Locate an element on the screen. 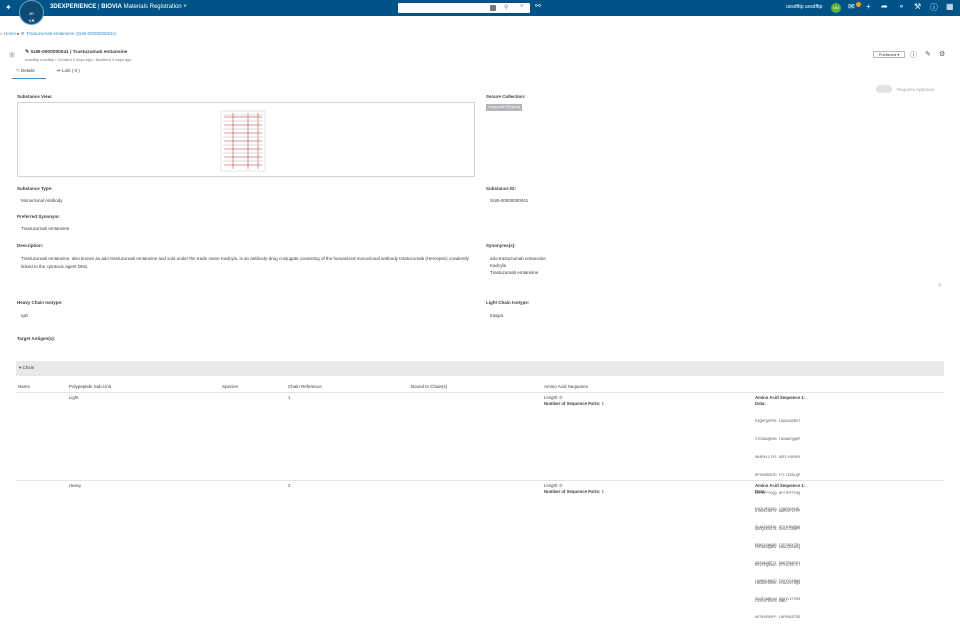 The height and width of the screenshot is (633, 960). secure-collection-tag: Corporate Registry is located at coordinates (504, 107).